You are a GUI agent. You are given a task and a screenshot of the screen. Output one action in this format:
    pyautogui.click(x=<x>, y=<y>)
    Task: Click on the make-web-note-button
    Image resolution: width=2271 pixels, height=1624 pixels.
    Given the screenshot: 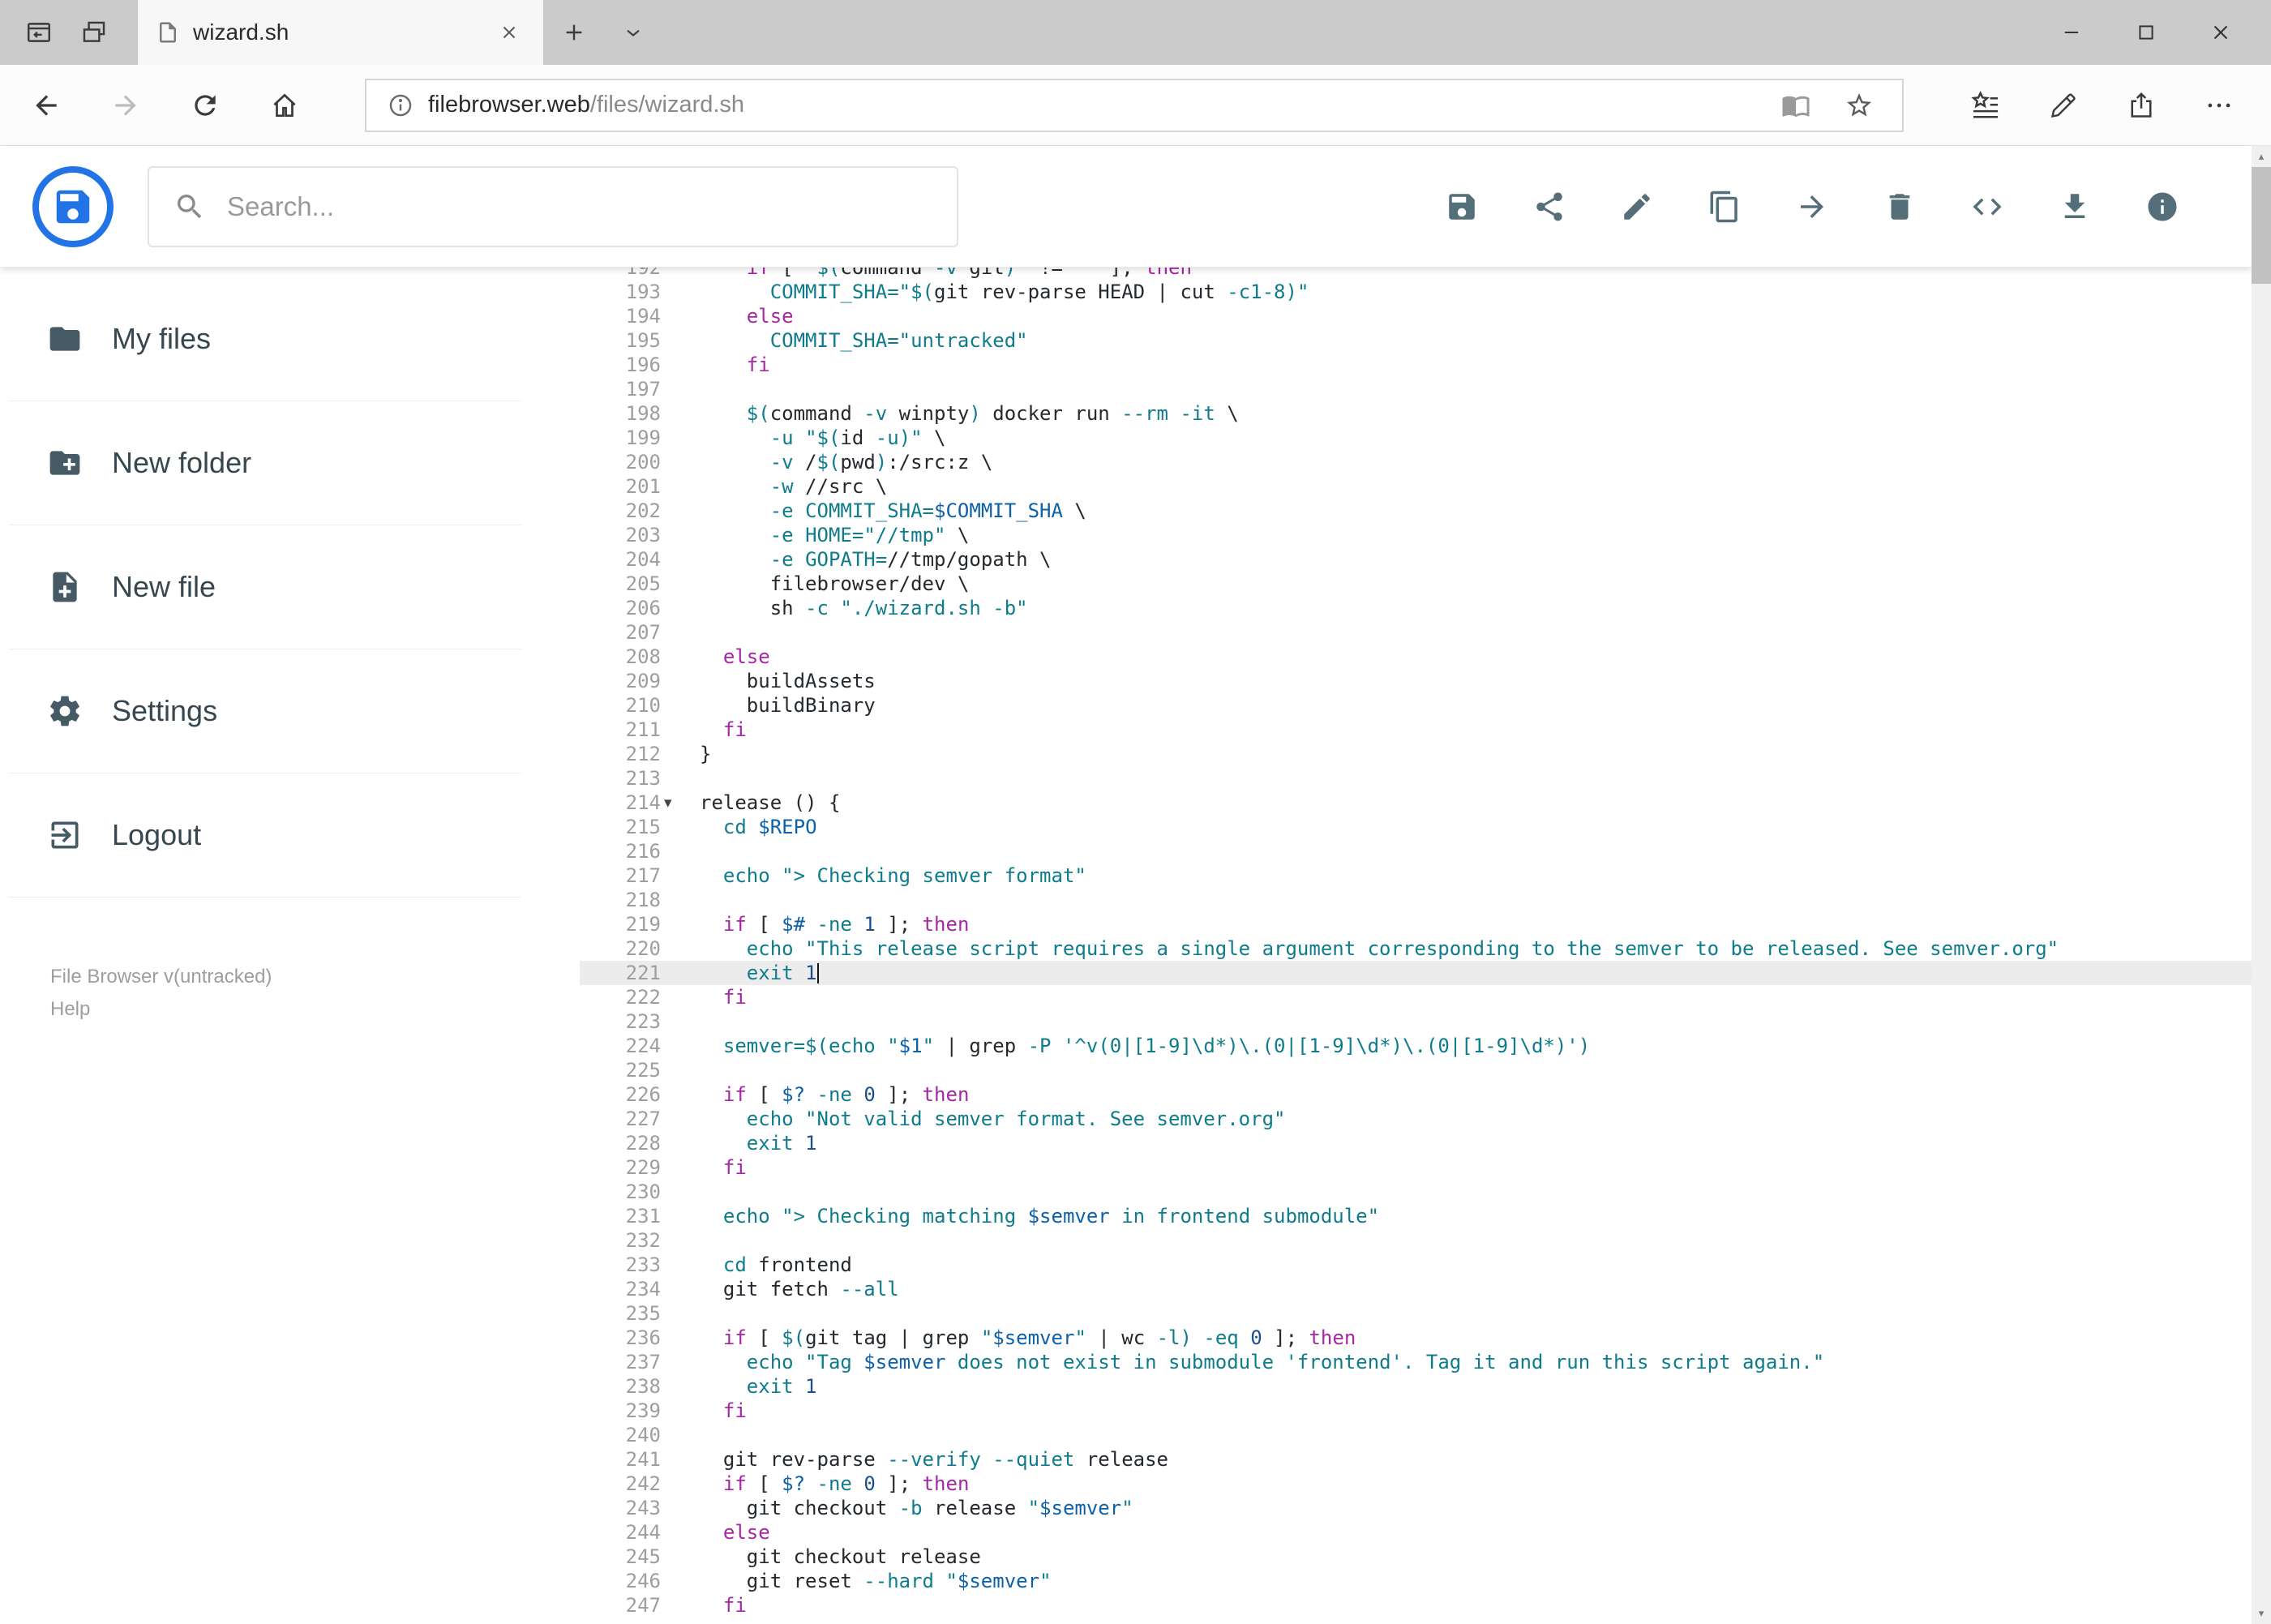 What is the action you would take?
    pyautogui.click(x=2064, y=105)
    